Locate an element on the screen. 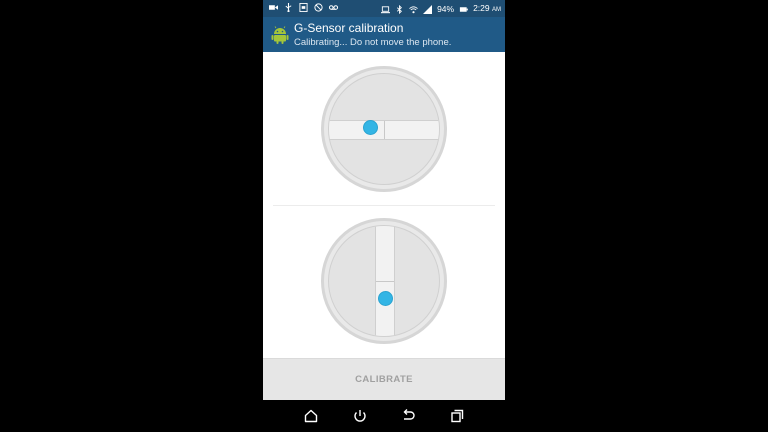  horizontal-level-bubble is located at coordinates (370, 127).